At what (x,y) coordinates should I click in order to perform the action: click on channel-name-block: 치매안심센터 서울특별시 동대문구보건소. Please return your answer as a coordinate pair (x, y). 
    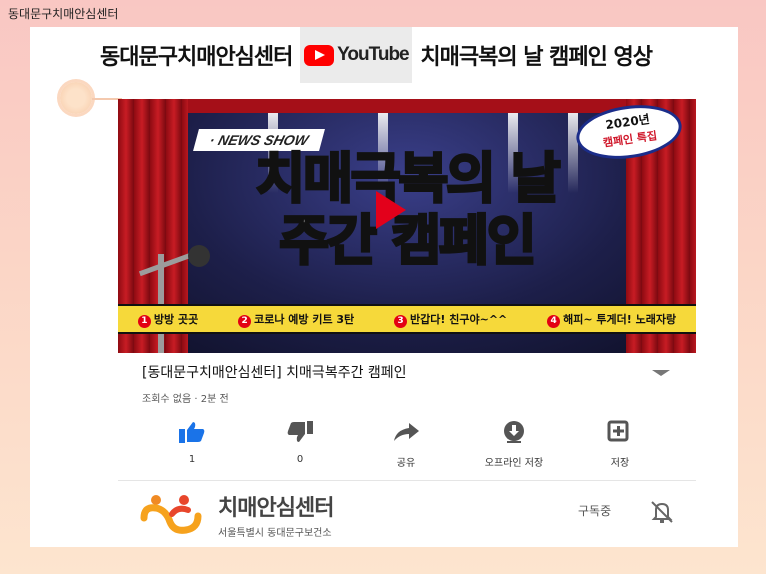
    Looking at the image, I should click on (276, 514).